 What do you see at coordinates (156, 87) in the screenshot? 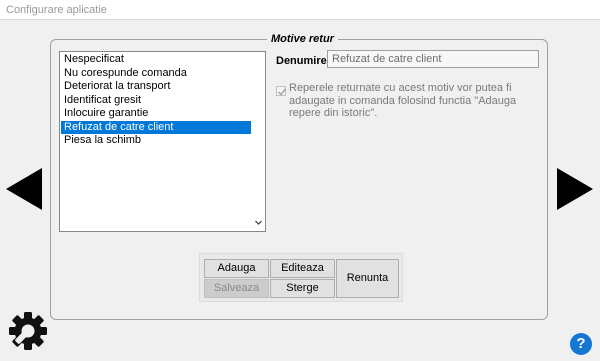
I see `list-item: Deteriorat la transport` at bounding box center [156, 87].